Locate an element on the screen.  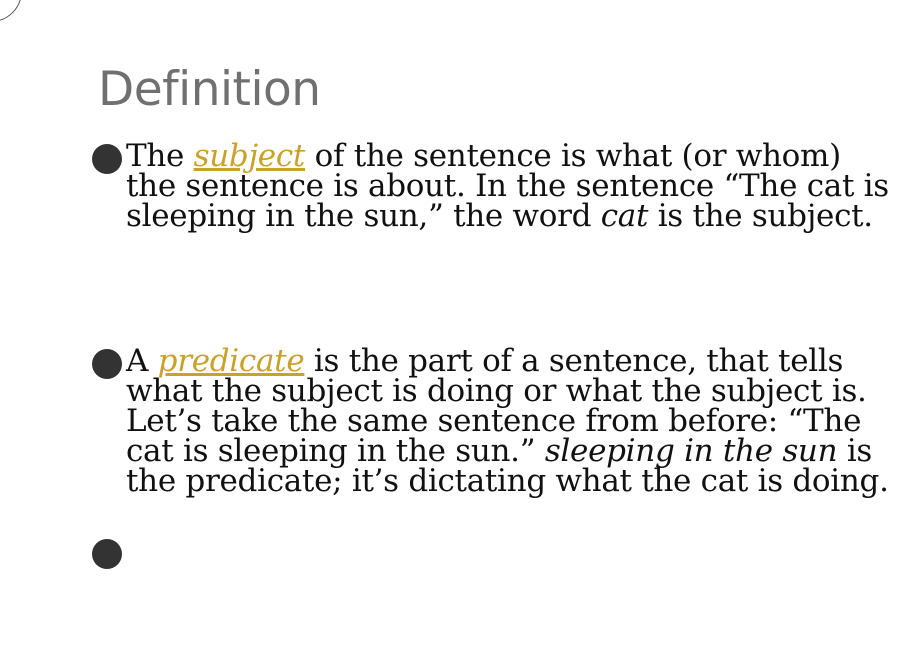
italic-word: cat is located at coordinates (624, 216).